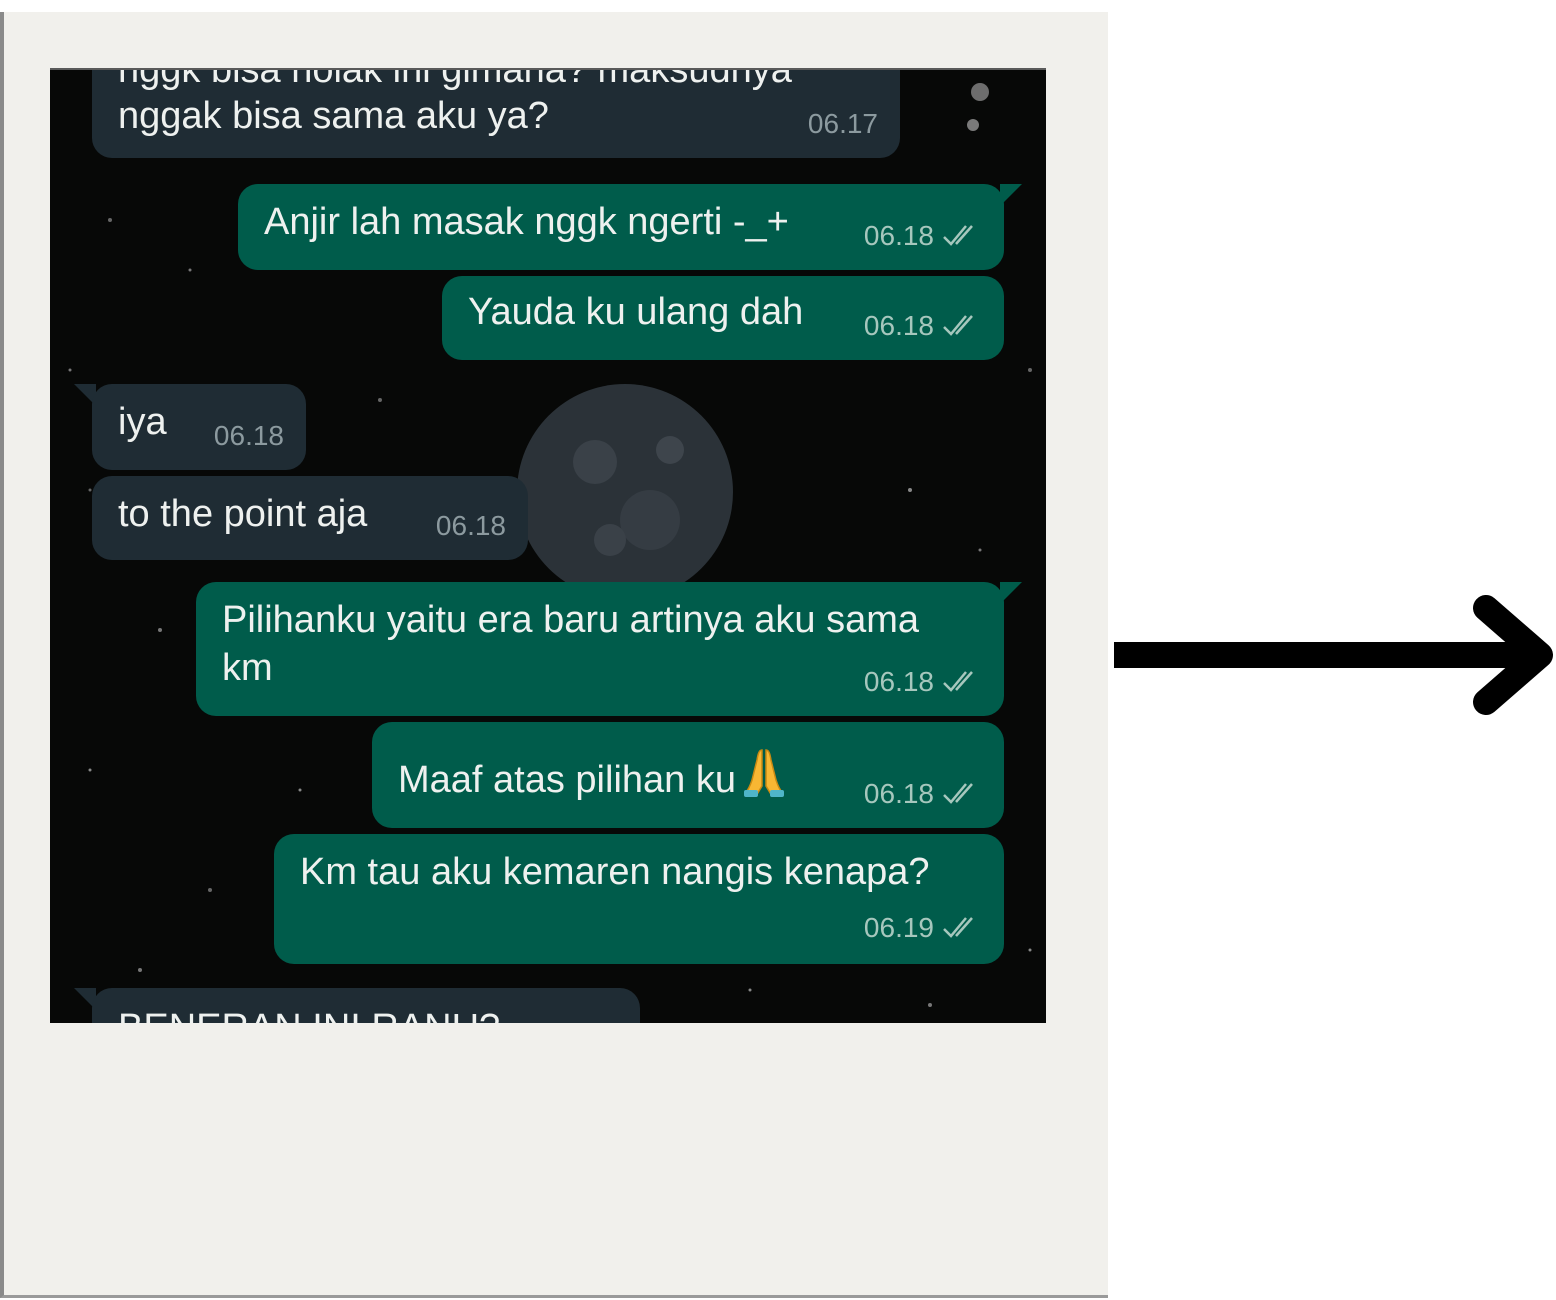 The width and height of the screenshot is (1556, 1300). I want to click on message-bubble-incoming: to the point aja 06.18, so click(310, 518).